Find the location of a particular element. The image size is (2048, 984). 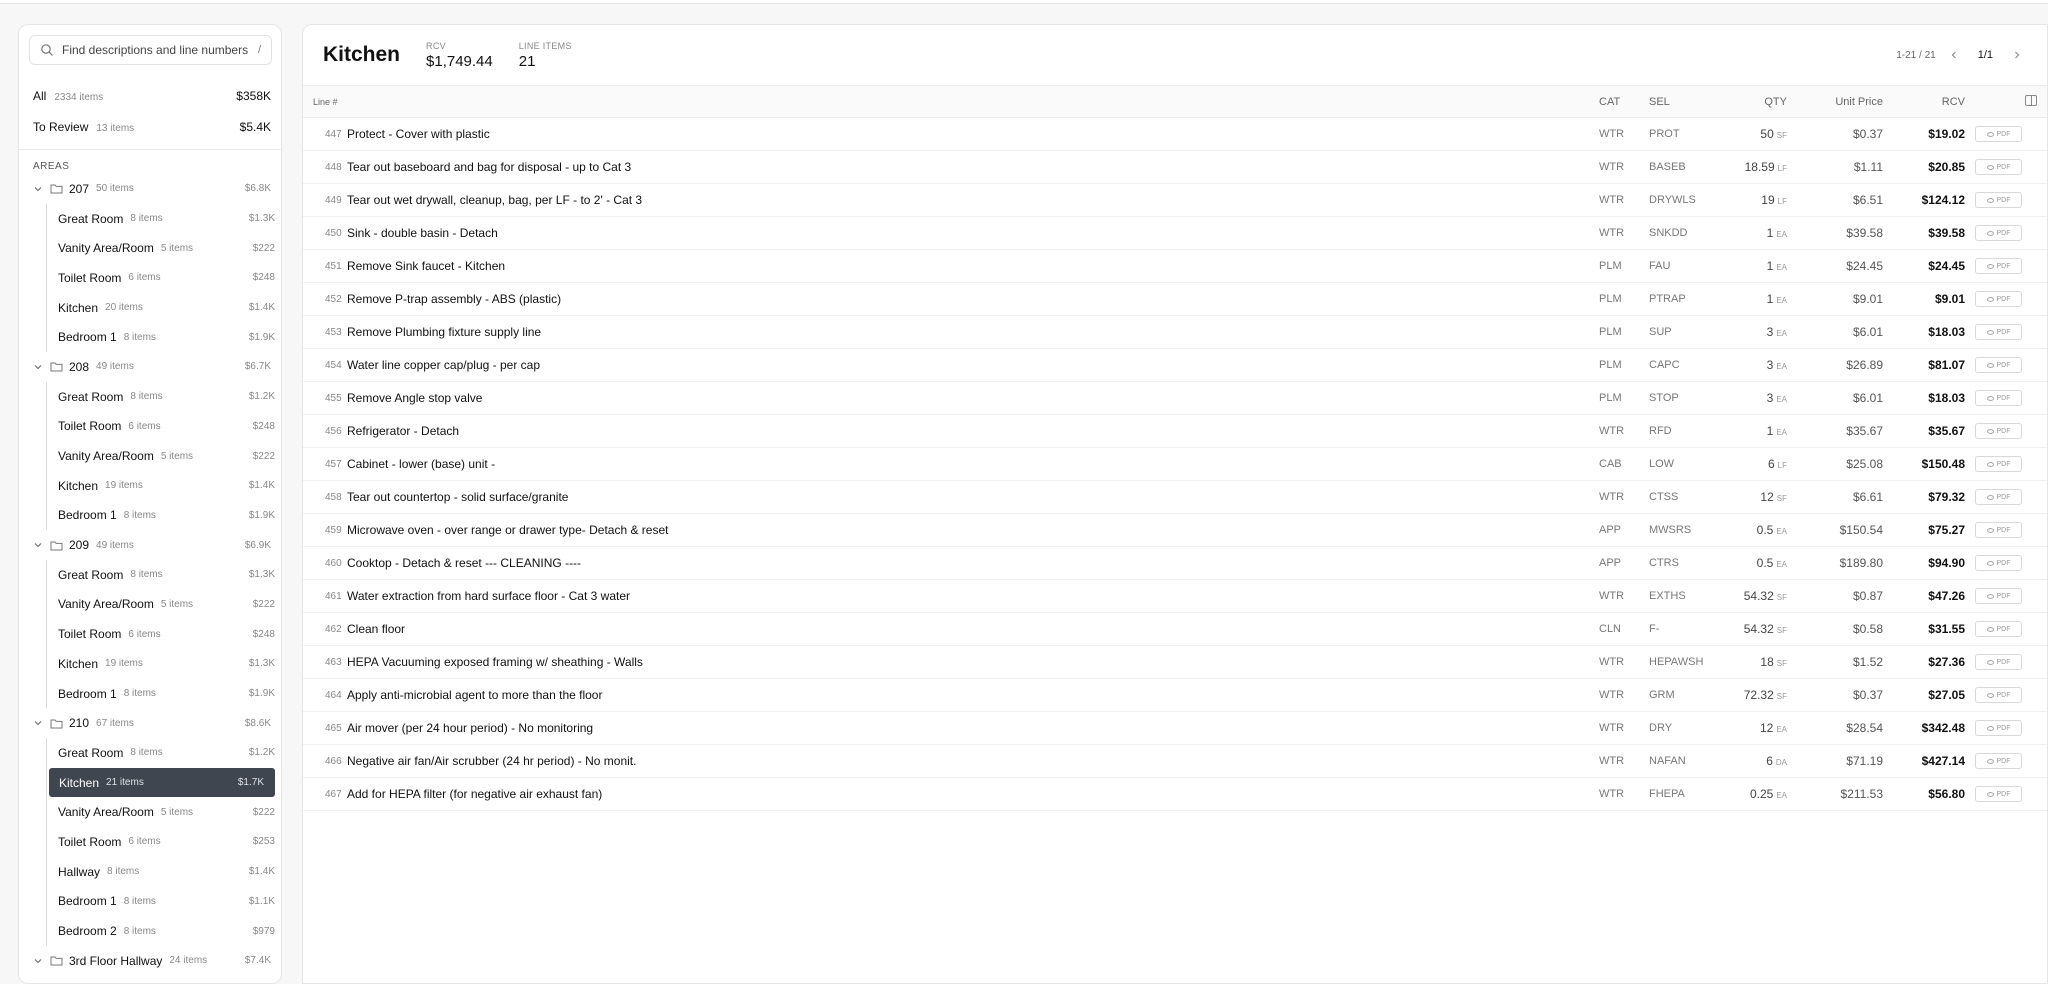

col-qty: QTY is located at coordinates (1763, 101).